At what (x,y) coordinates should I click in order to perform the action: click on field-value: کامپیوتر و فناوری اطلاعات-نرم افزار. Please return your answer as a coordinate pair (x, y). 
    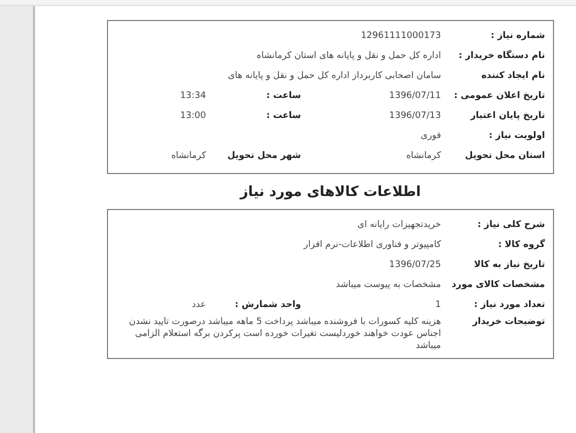
    Looking at the image, I should click on (371, 245).